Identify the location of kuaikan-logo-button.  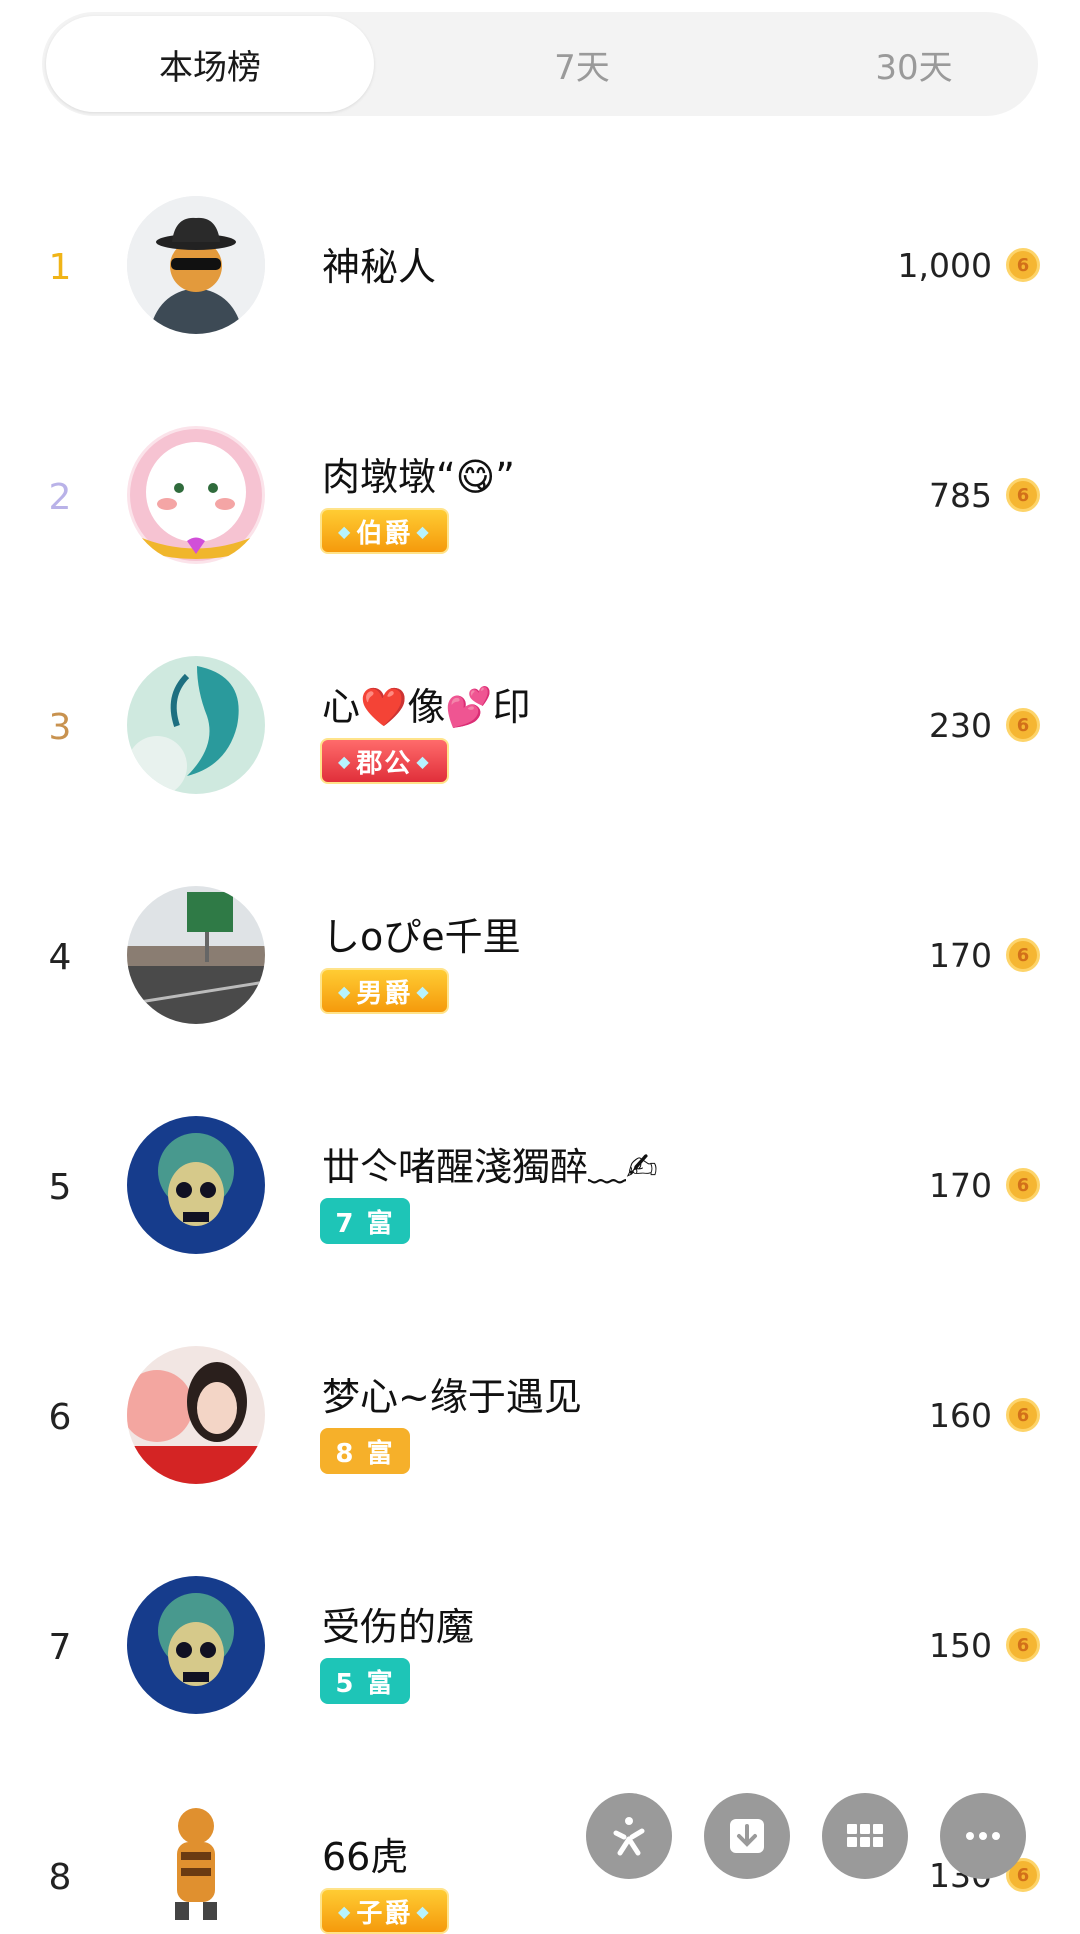
(629, 1836).